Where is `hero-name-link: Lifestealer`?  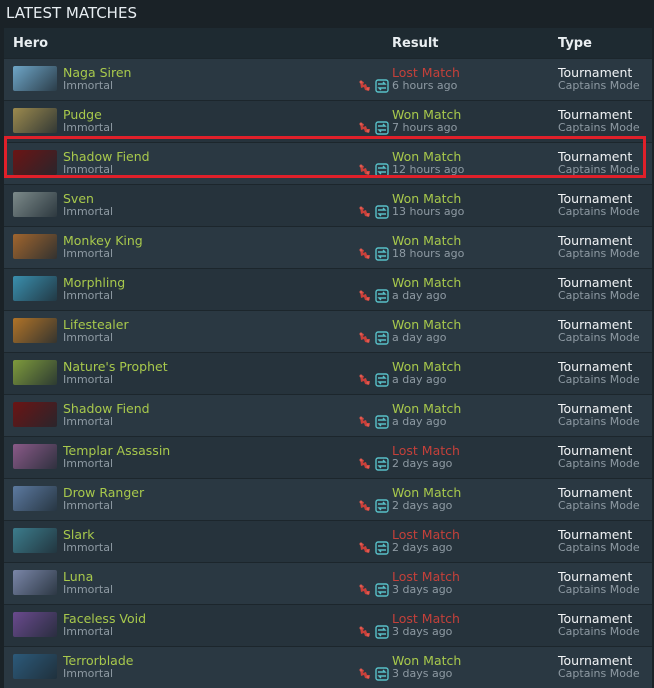
hero-name-link: Lifestealer is located at coordinates (96, 324).